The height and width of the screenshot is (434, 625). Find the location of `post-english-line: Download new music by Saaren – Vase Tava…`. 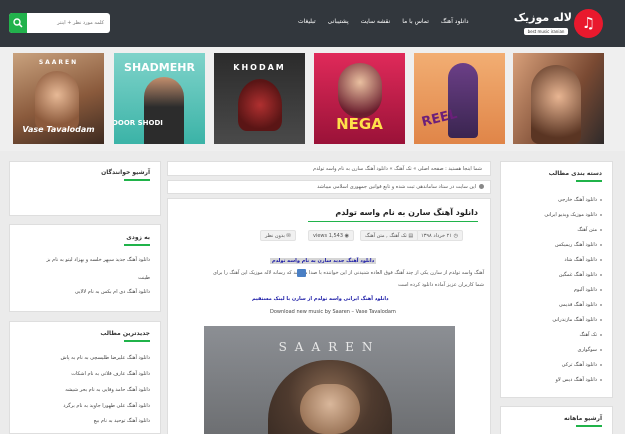

post-english-line: Download new music by Saaren – Vase Tava… is located at coordinates (333, 312).